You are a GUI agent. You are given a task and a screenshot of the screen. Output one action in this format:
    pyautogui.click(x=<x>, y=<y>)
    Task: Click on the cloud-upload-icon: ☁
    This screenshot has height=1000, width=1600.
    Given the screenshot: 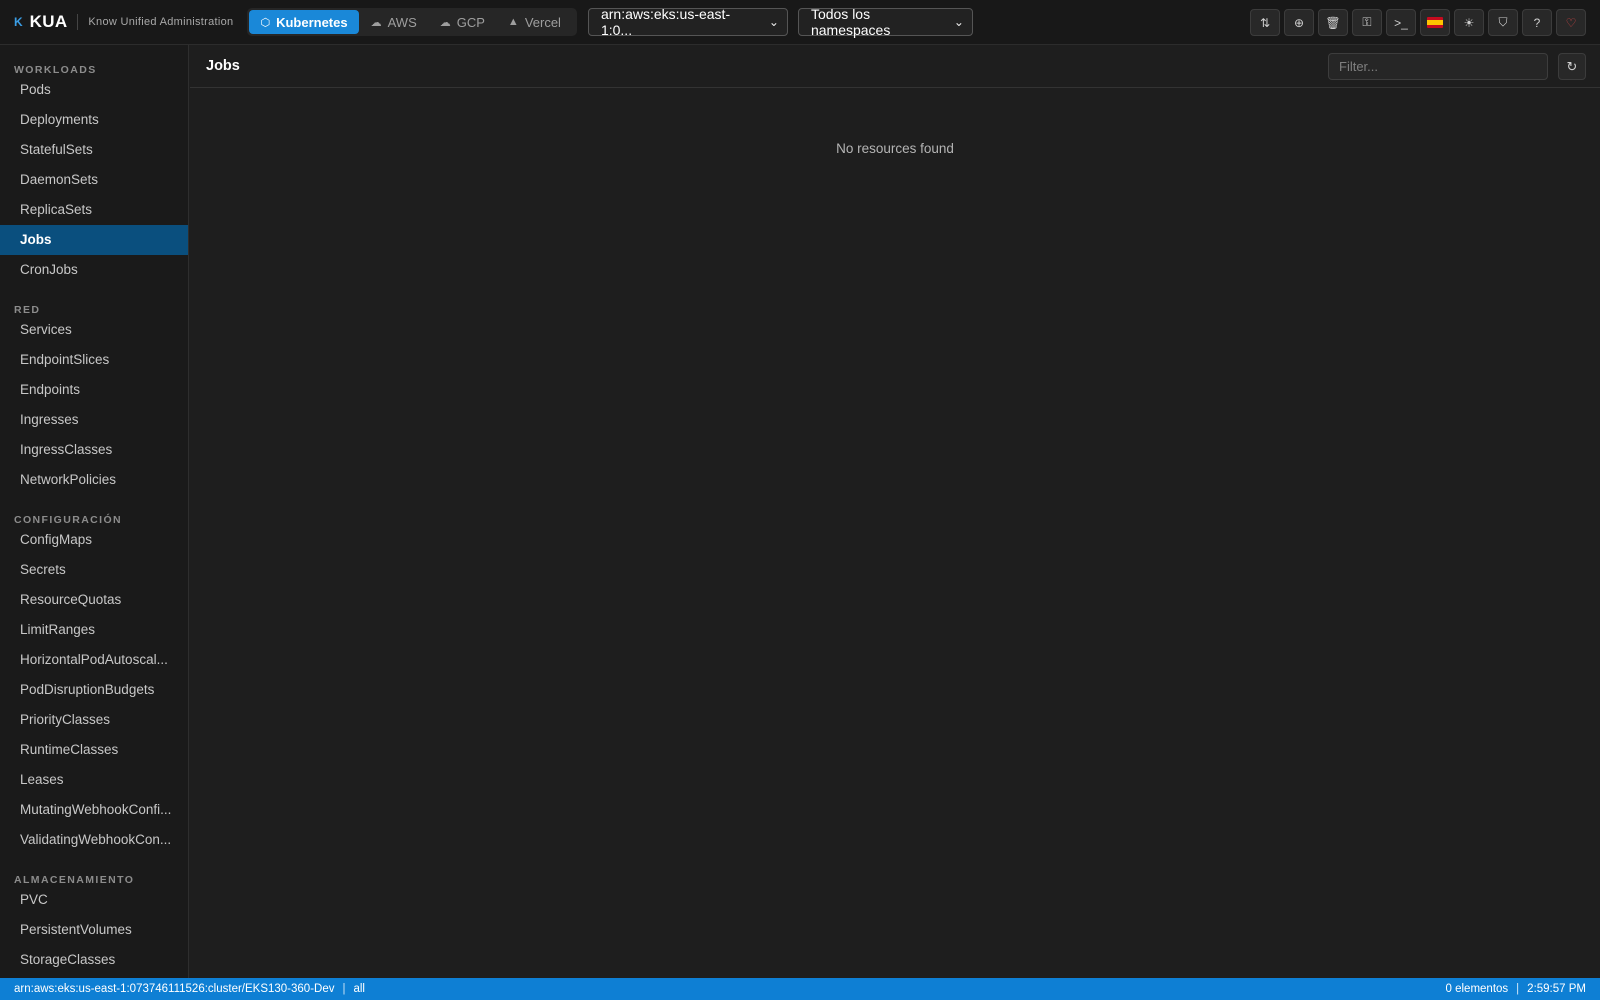 What is the action you would take?
    pyautogui.click(x=445, y=22)
    